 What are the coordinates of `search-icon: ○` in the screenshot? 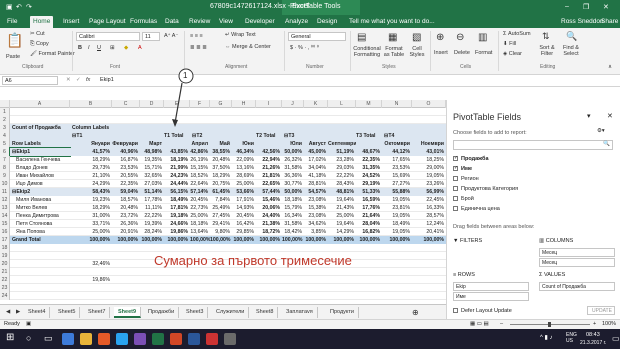 It's located at (28, 338).